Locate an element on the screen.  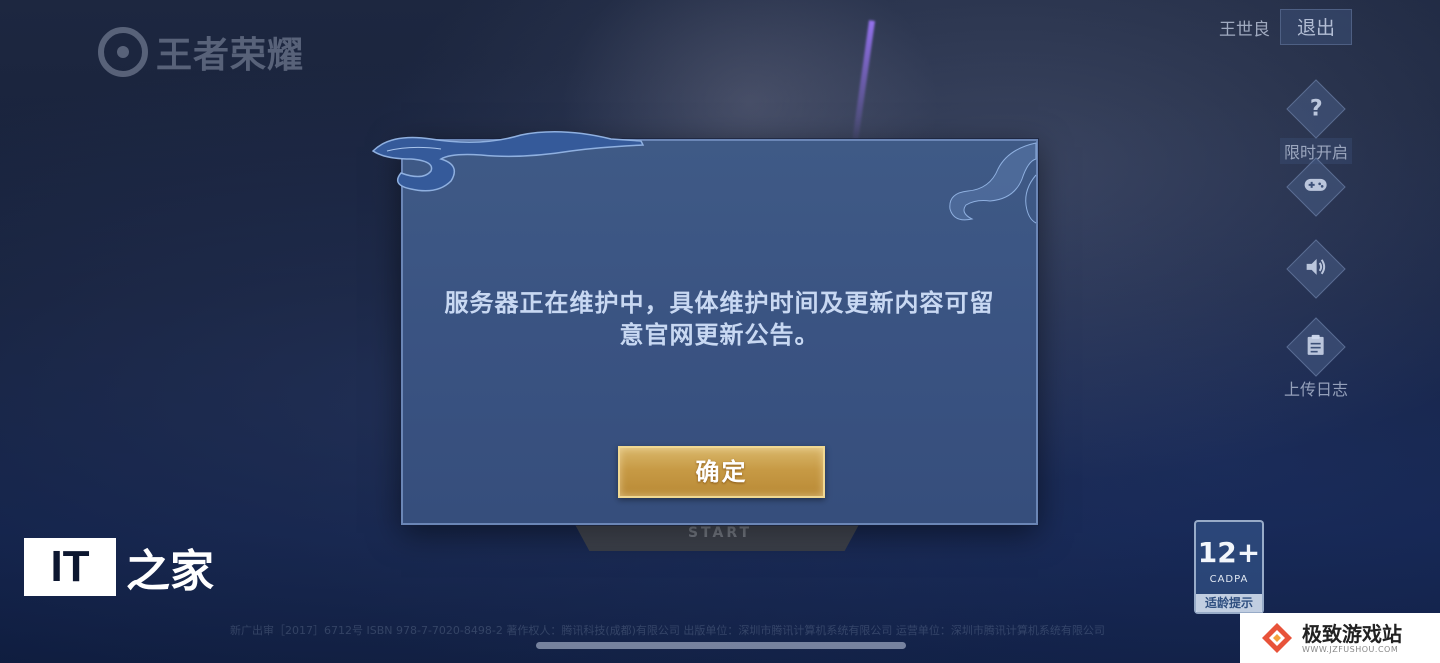
sound-button is located at coordinates (1316, 269).